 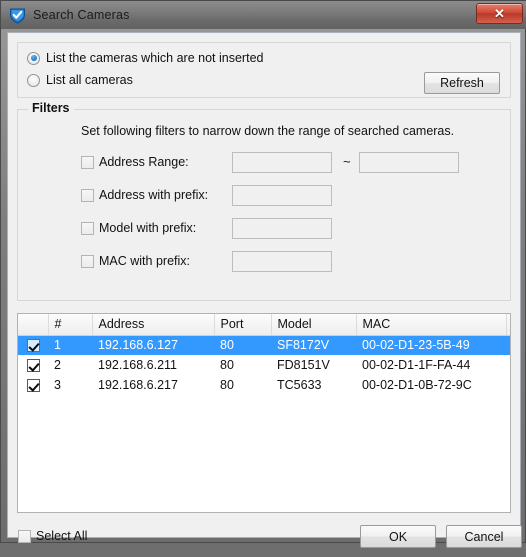 What do you see at coordinates (282, 228) in the screenshot?
I see `input-model-prefix` at bounding box center [282, 228].